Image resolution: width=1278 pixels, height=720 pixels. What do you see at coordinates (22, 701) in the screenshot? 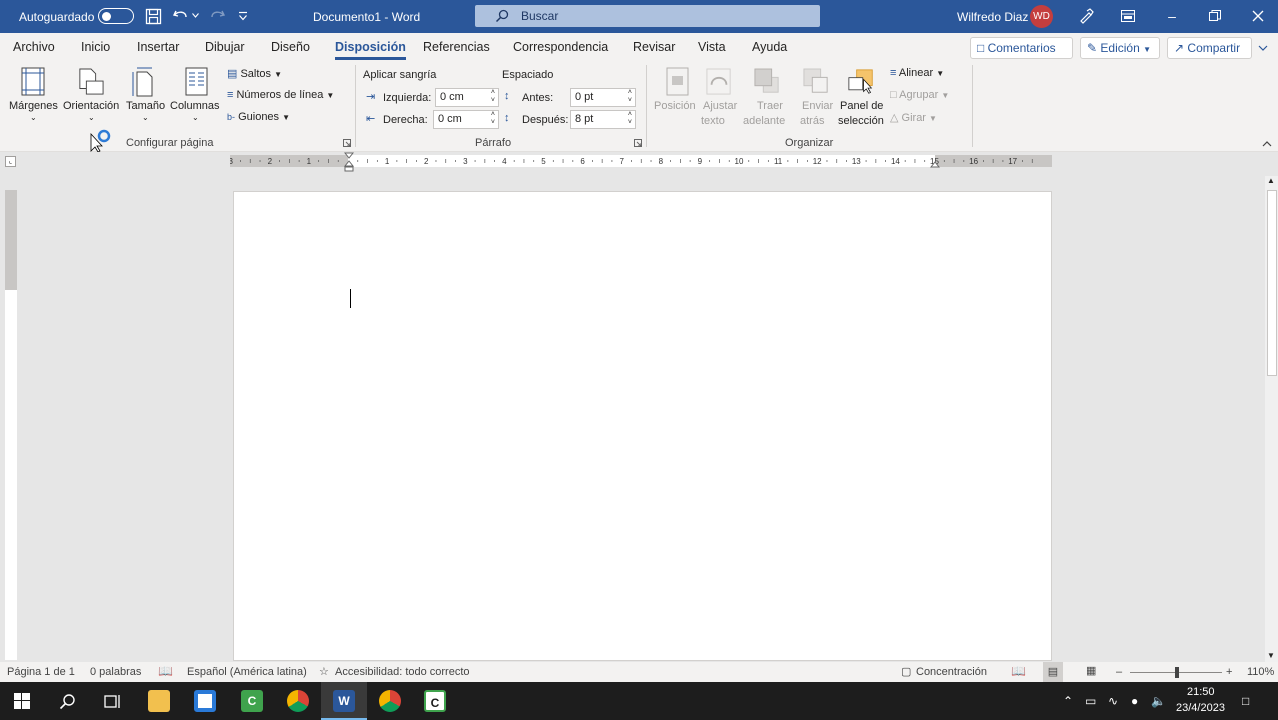
I see `windows-start-icon` at bounding box center [22, 701].